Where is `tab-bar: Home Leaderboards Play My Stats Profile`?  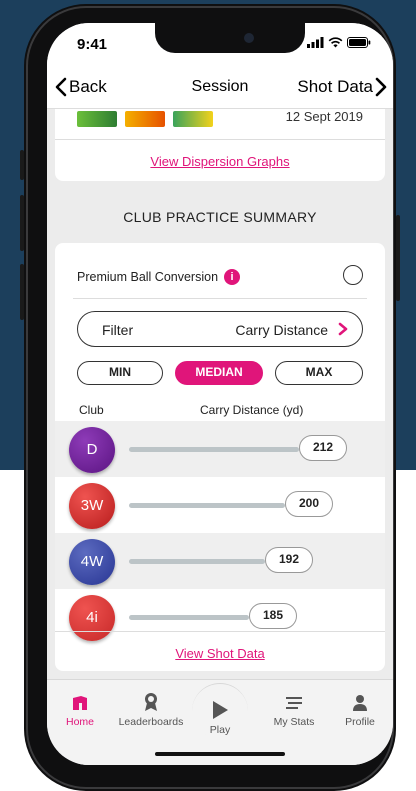 tab-bar: Home Leaderboards Play My Stats Profile is located at coordinates (220, 722).